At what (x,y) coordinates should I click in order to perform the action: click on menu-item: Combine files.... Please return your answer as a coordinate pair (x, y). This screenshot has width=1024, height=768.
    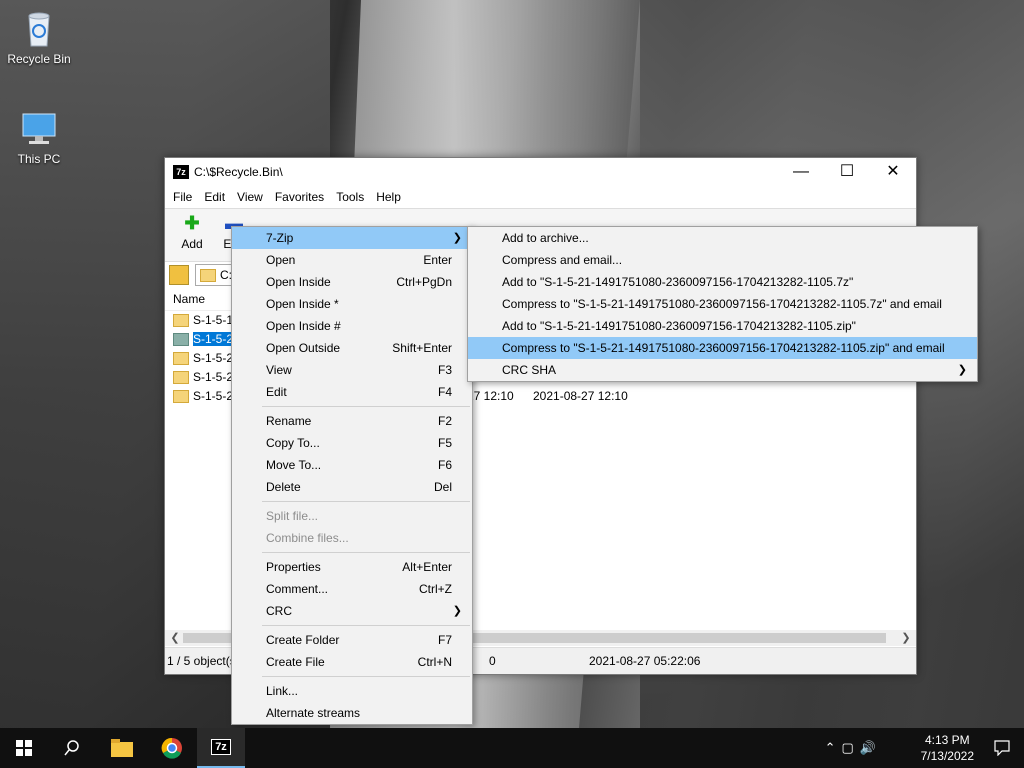
    Looking at the image, I should click on (352, 538).